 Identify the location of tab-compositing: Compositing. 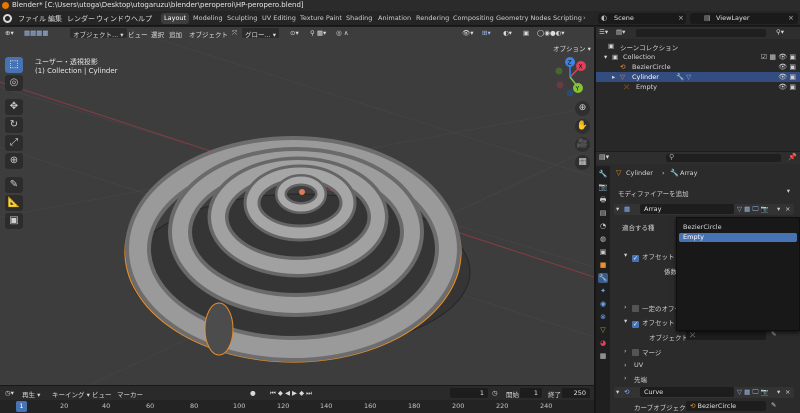
(473, 18).